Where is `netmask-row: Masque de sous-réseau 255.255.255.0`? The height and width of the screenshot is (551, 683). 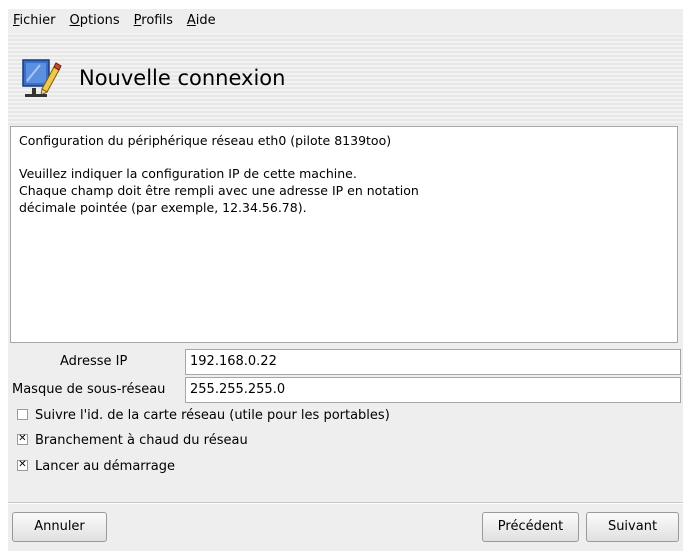 netmask-row: Masque de sous-réseau 255.255.255.0 is located at coordinates (345, 390).